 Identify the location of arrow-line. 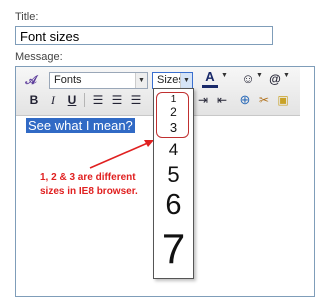
(120, 155).